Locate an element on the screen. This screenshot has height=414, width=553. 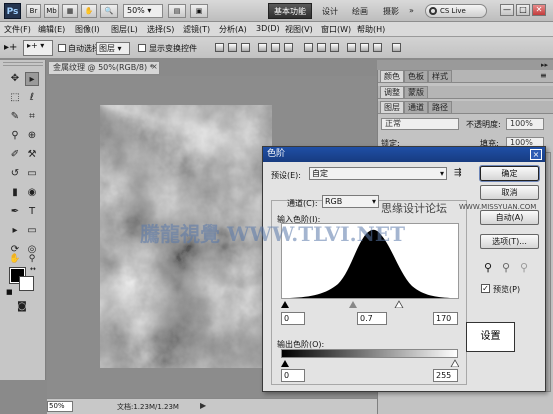
distribute-right-icon is located at coordinates (377, 47).